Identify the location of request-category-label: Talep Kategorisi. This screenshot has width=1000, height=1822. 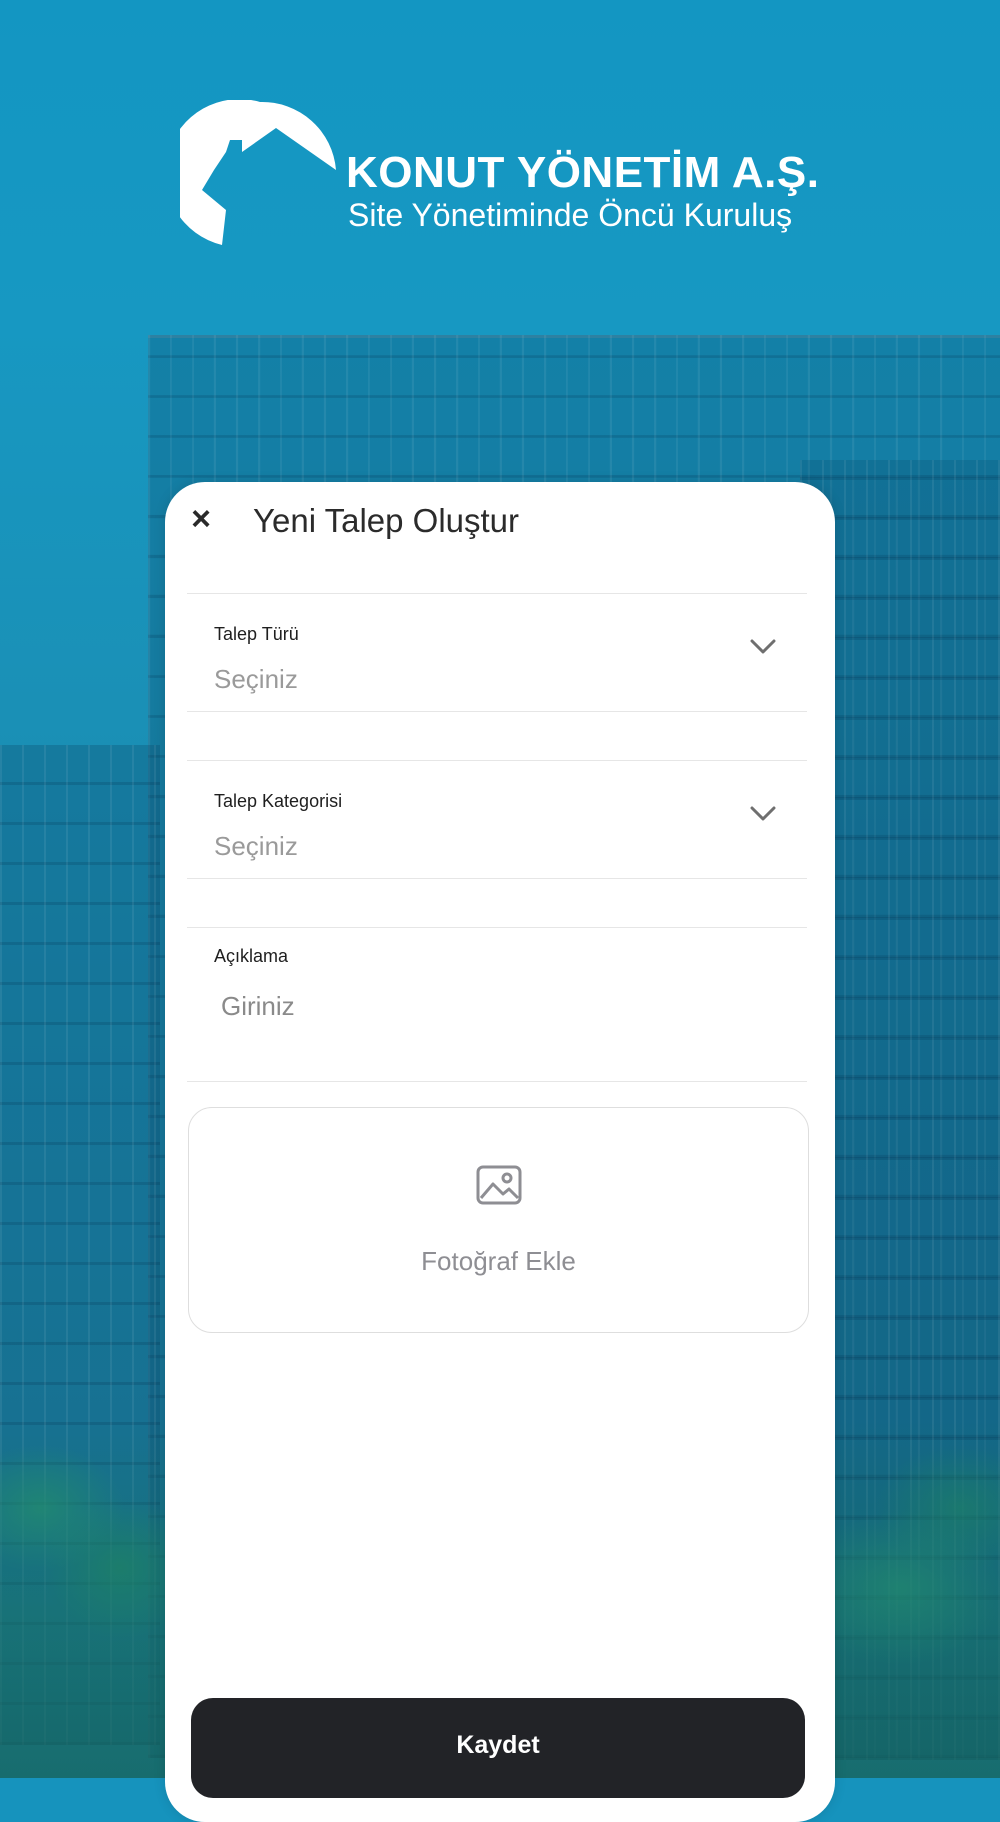
(278, 801).